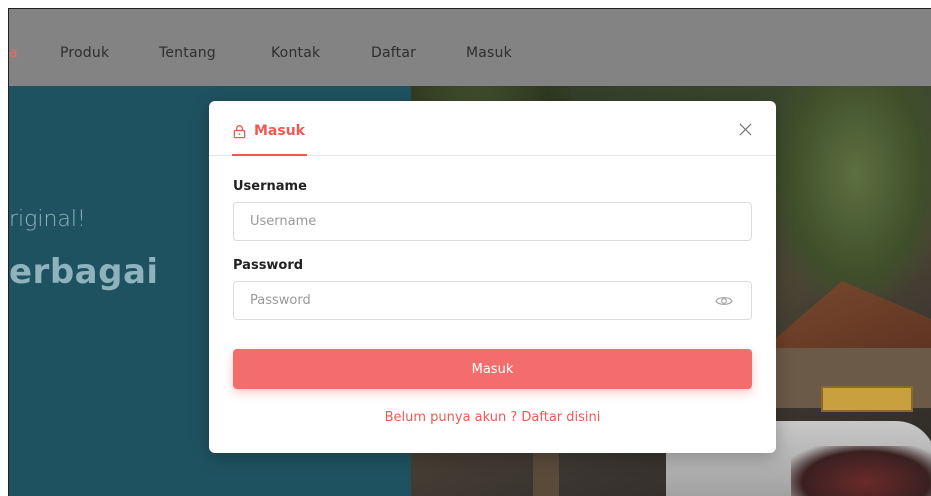  I want to click on photo-sign, so click(867, 399).